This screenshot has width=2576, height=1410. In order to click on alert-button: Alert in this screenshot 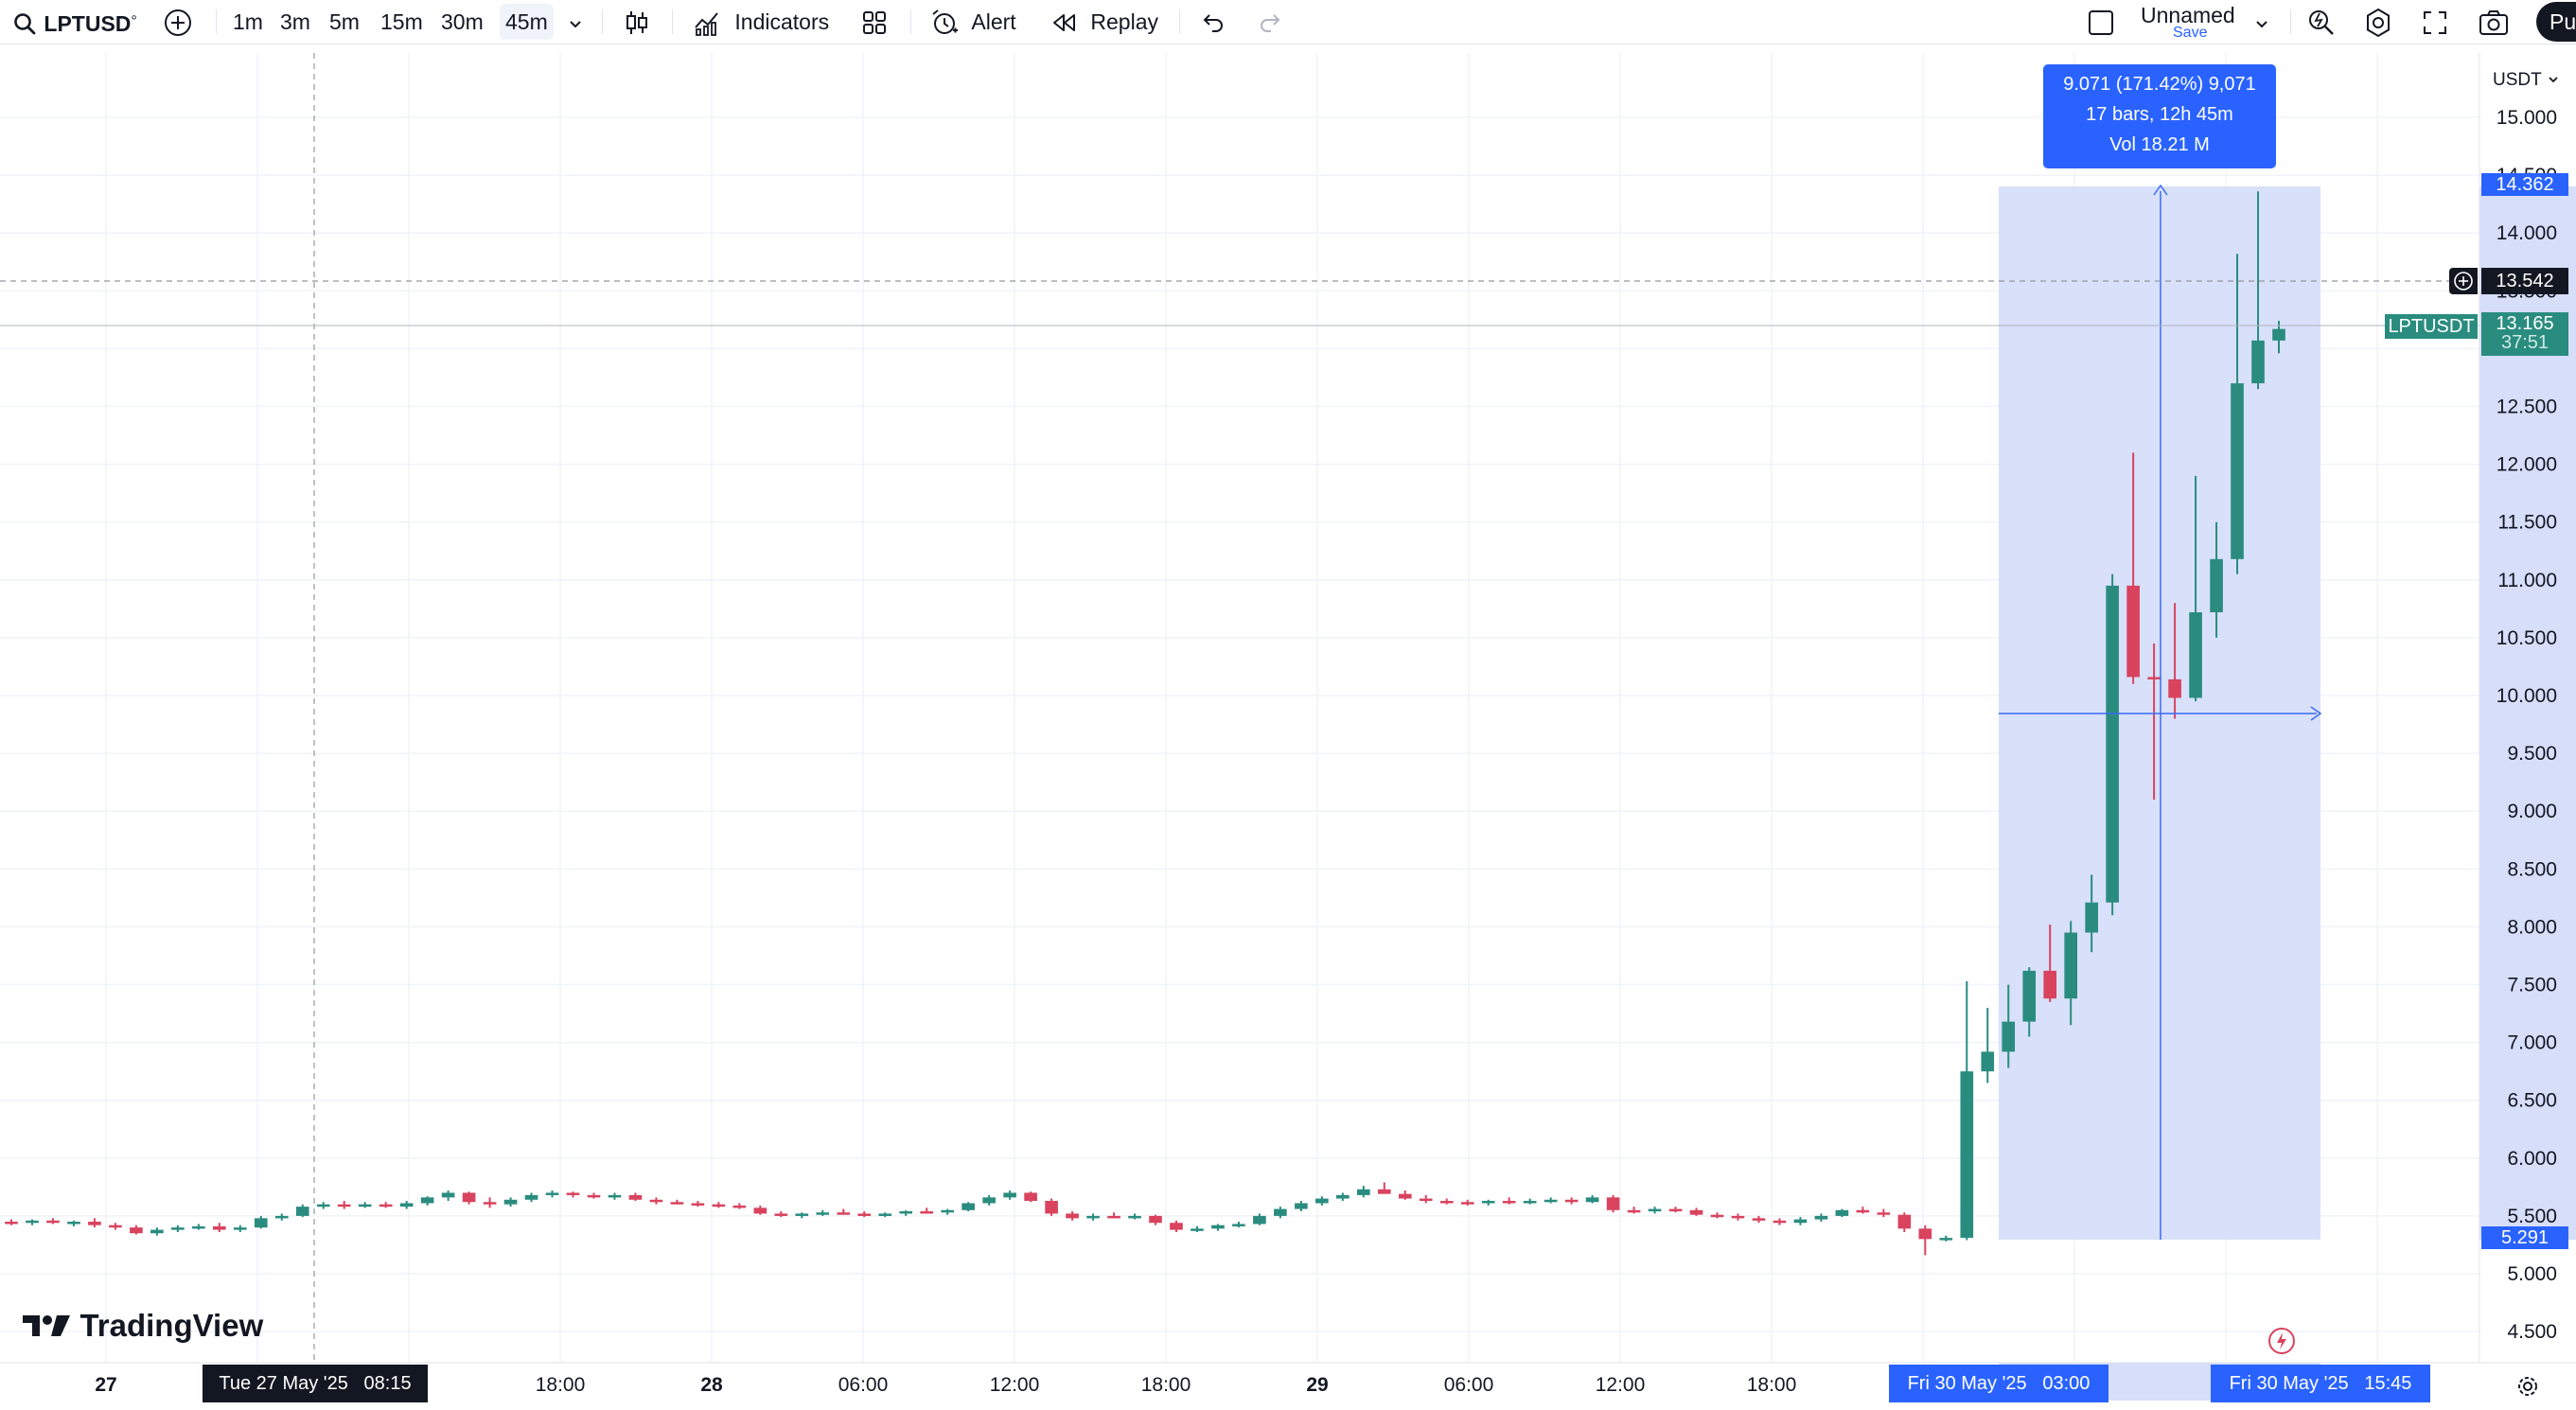, I will do `click(972, 22)`.